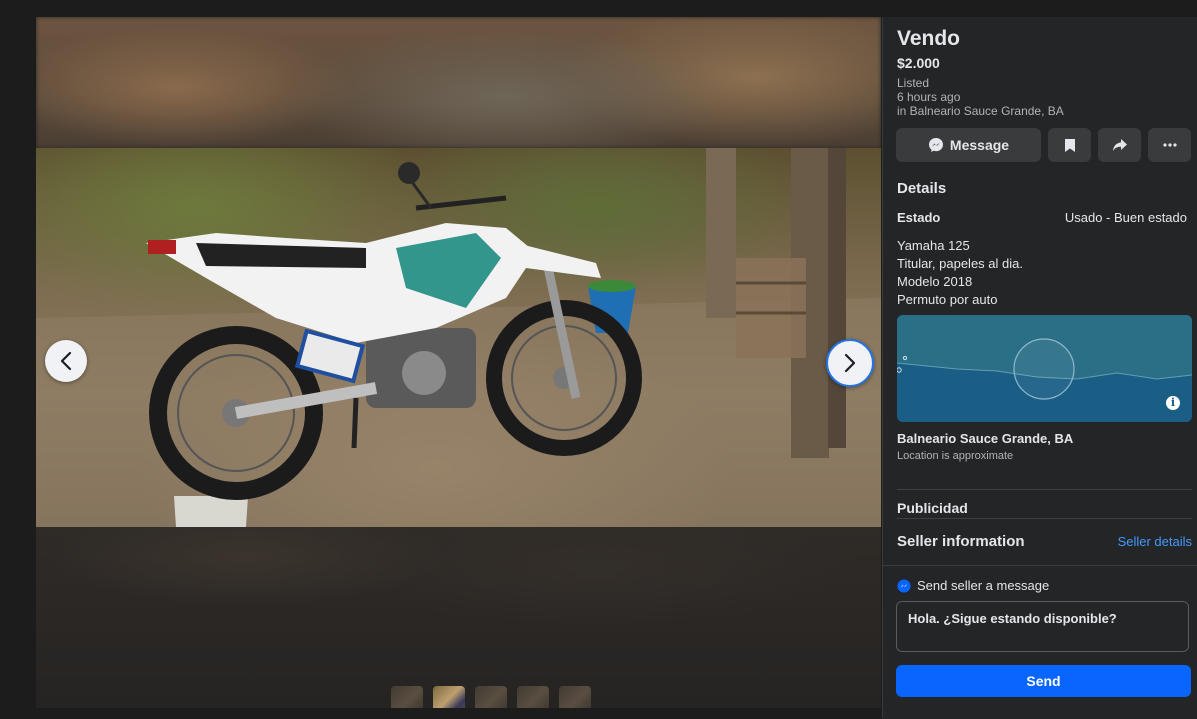 The width and height of the screenshot is (1197, 719). I want to click on location-note: Location is approximate, so click(955, 456).